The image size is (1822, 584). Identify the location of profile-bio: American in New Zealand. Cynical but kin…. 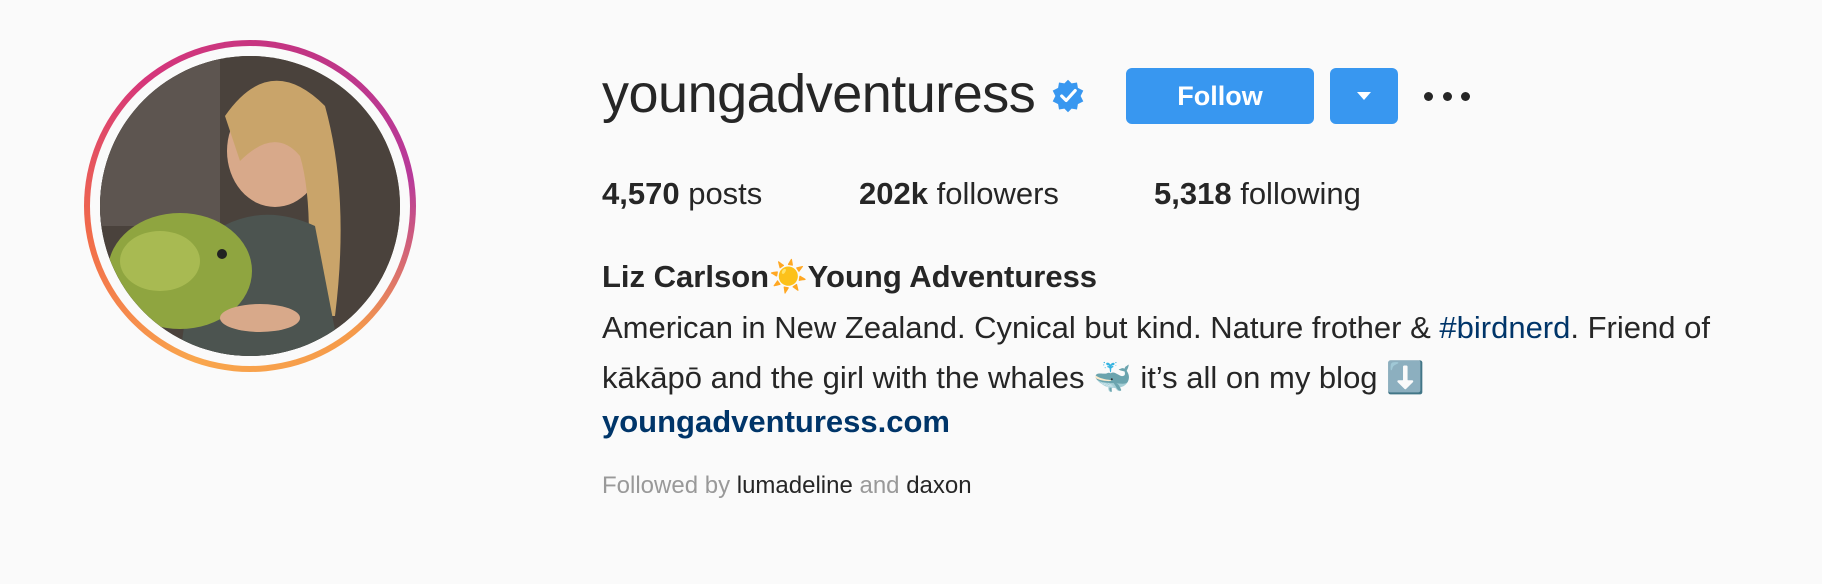
(1202, 353).